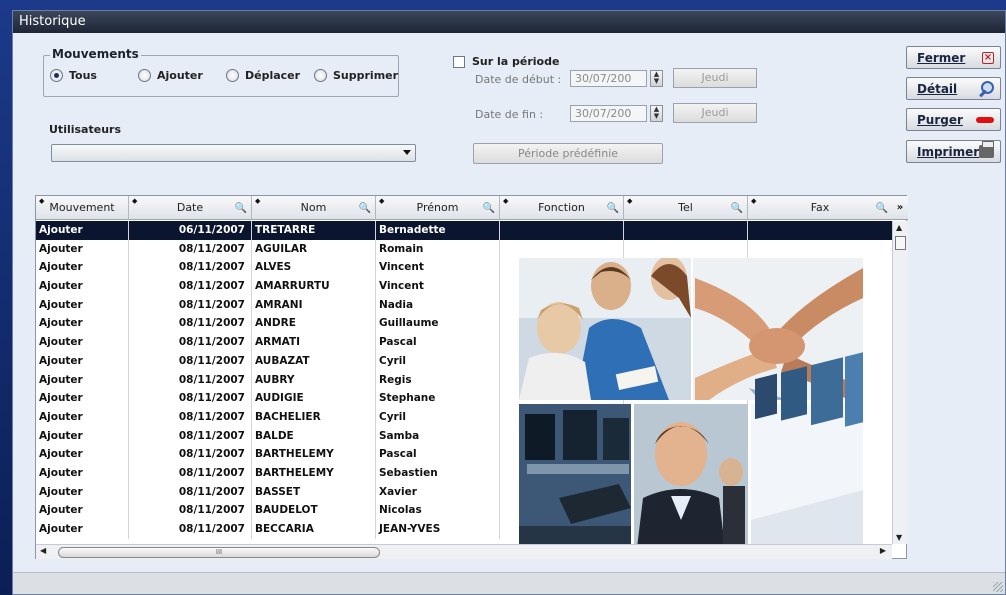 This screenshot has height=595, width=1006. What do you see at coordinates (686, 208) in the screenshot?
I see `col-tel: ◆ Tel 🔍` at bounding box center [686, 208].